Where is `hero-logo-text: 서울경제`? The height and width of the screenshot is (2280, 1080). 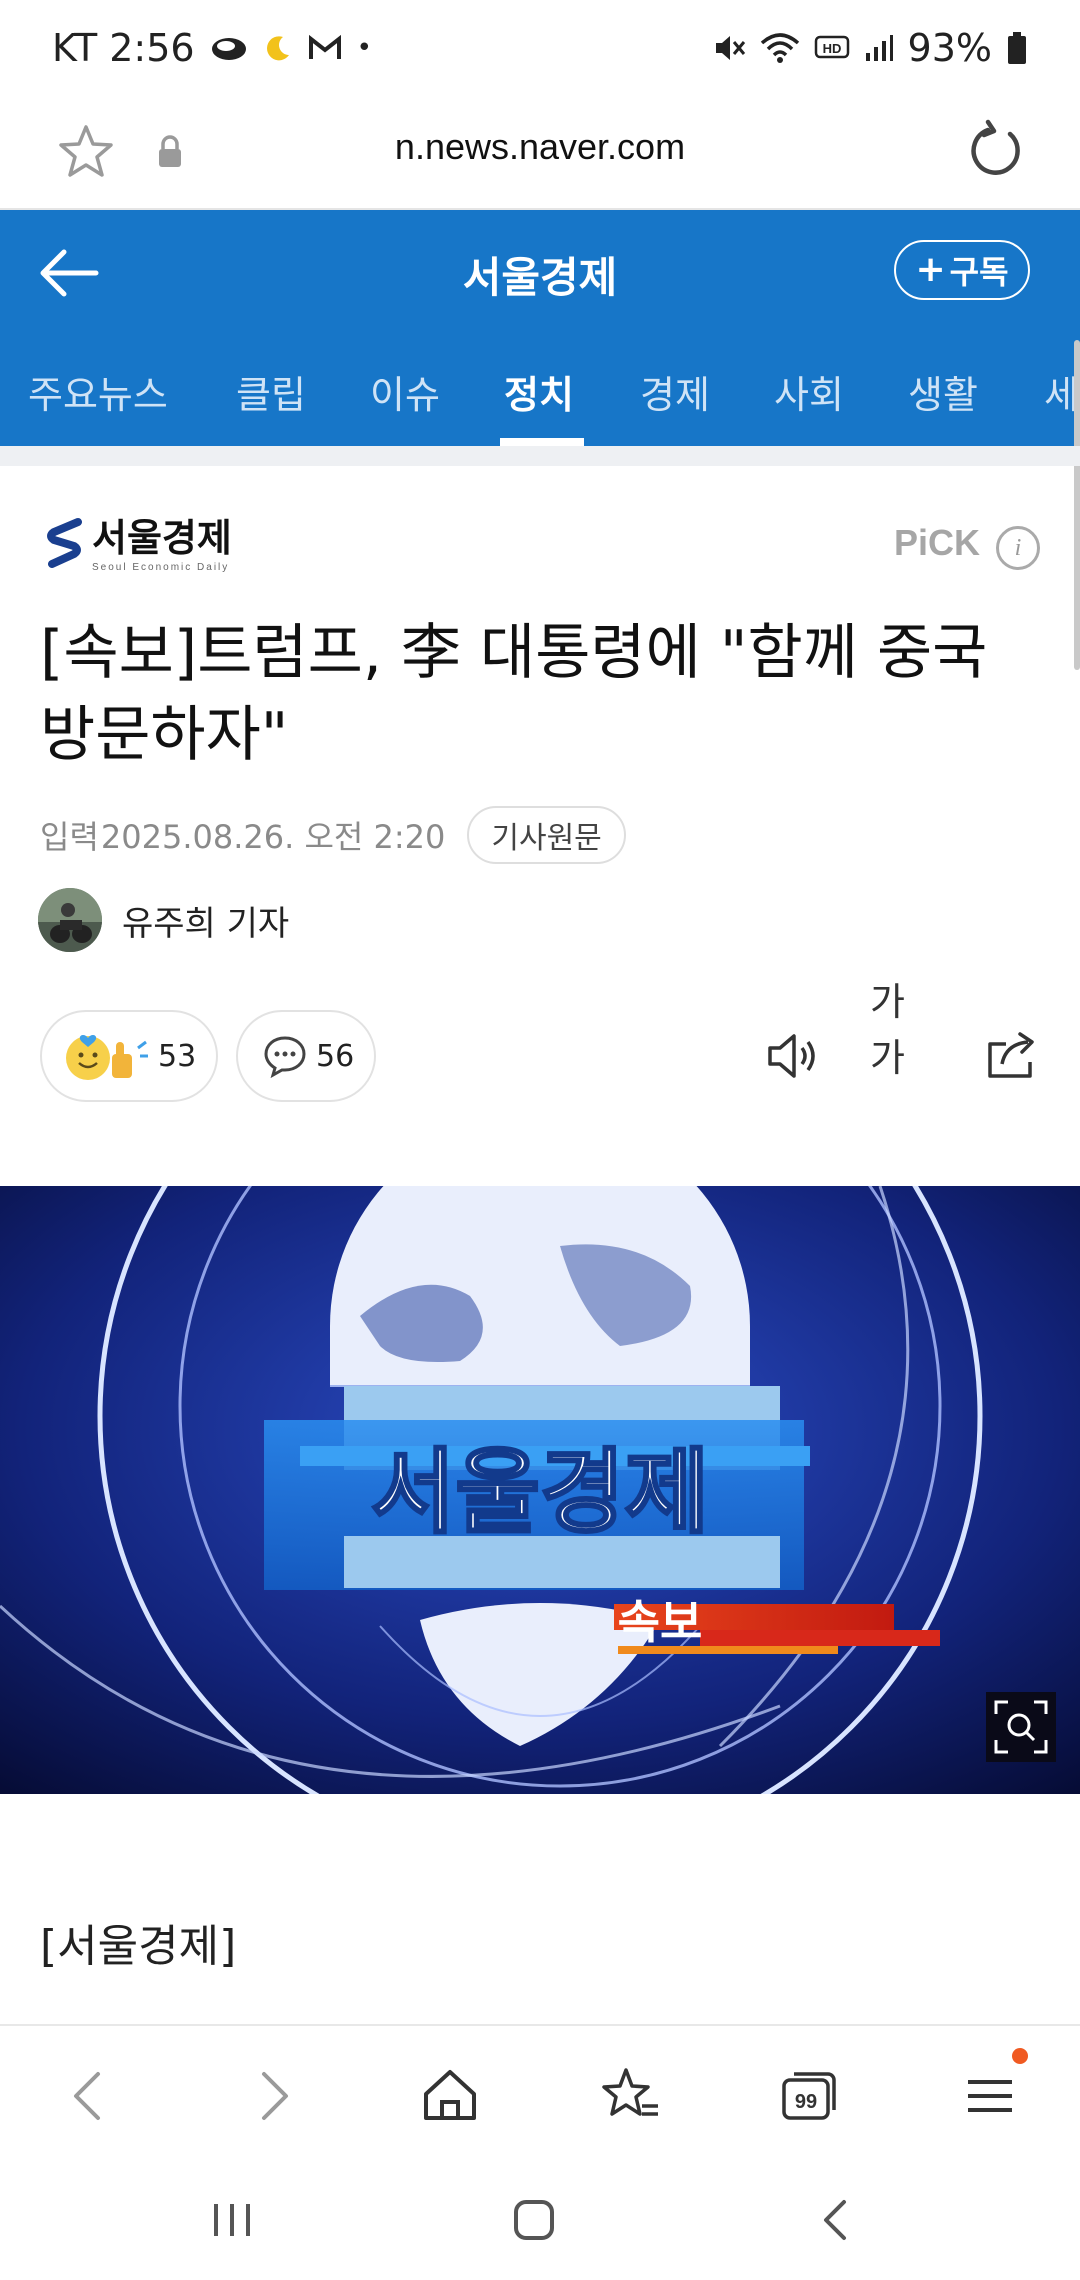
hero-logo-text: 서울경제 is located at coordinates (540, 1492).